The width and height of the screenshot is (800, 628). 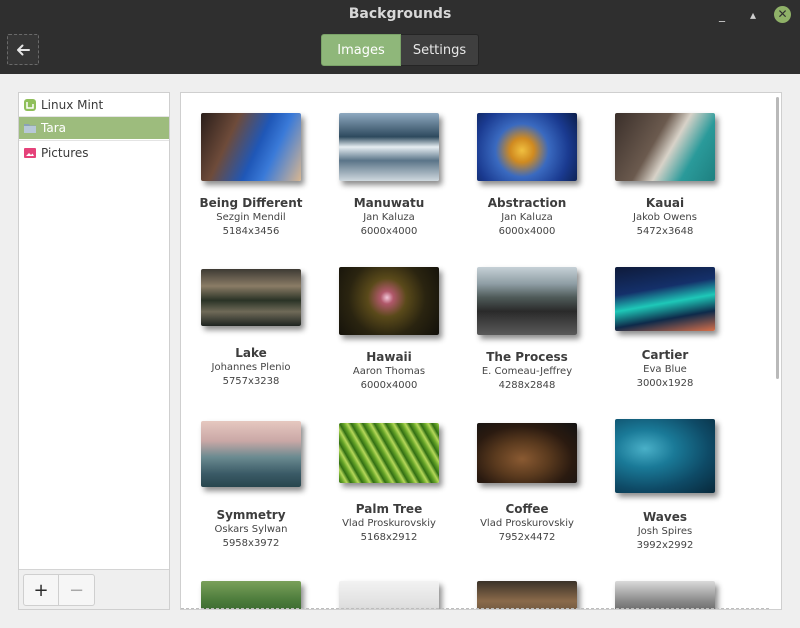 I want to click on view-switcher: Images Settings, so click(x=400, y=50).